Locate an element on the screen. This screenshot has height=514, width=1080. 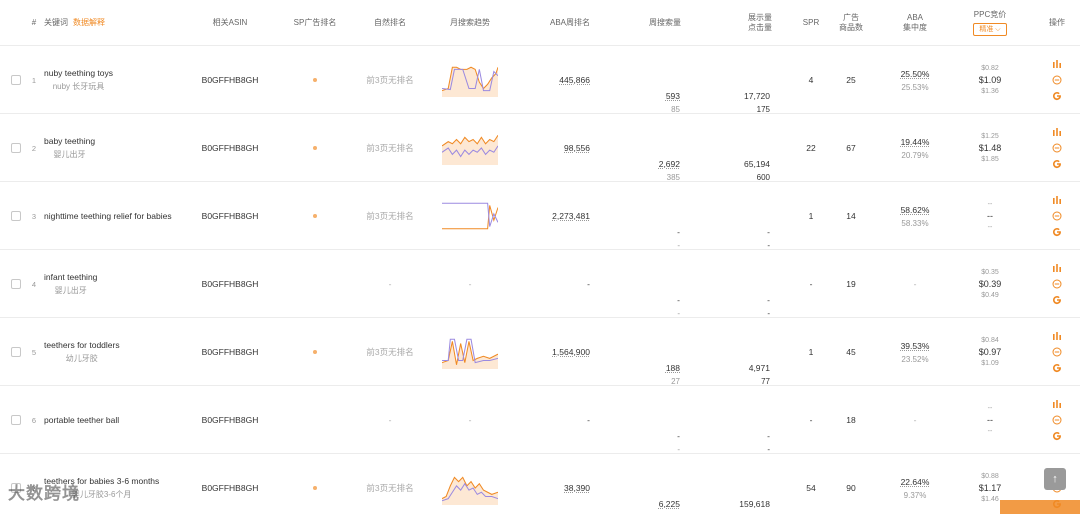
click-count: 175 is located at coordinates (763, 109).